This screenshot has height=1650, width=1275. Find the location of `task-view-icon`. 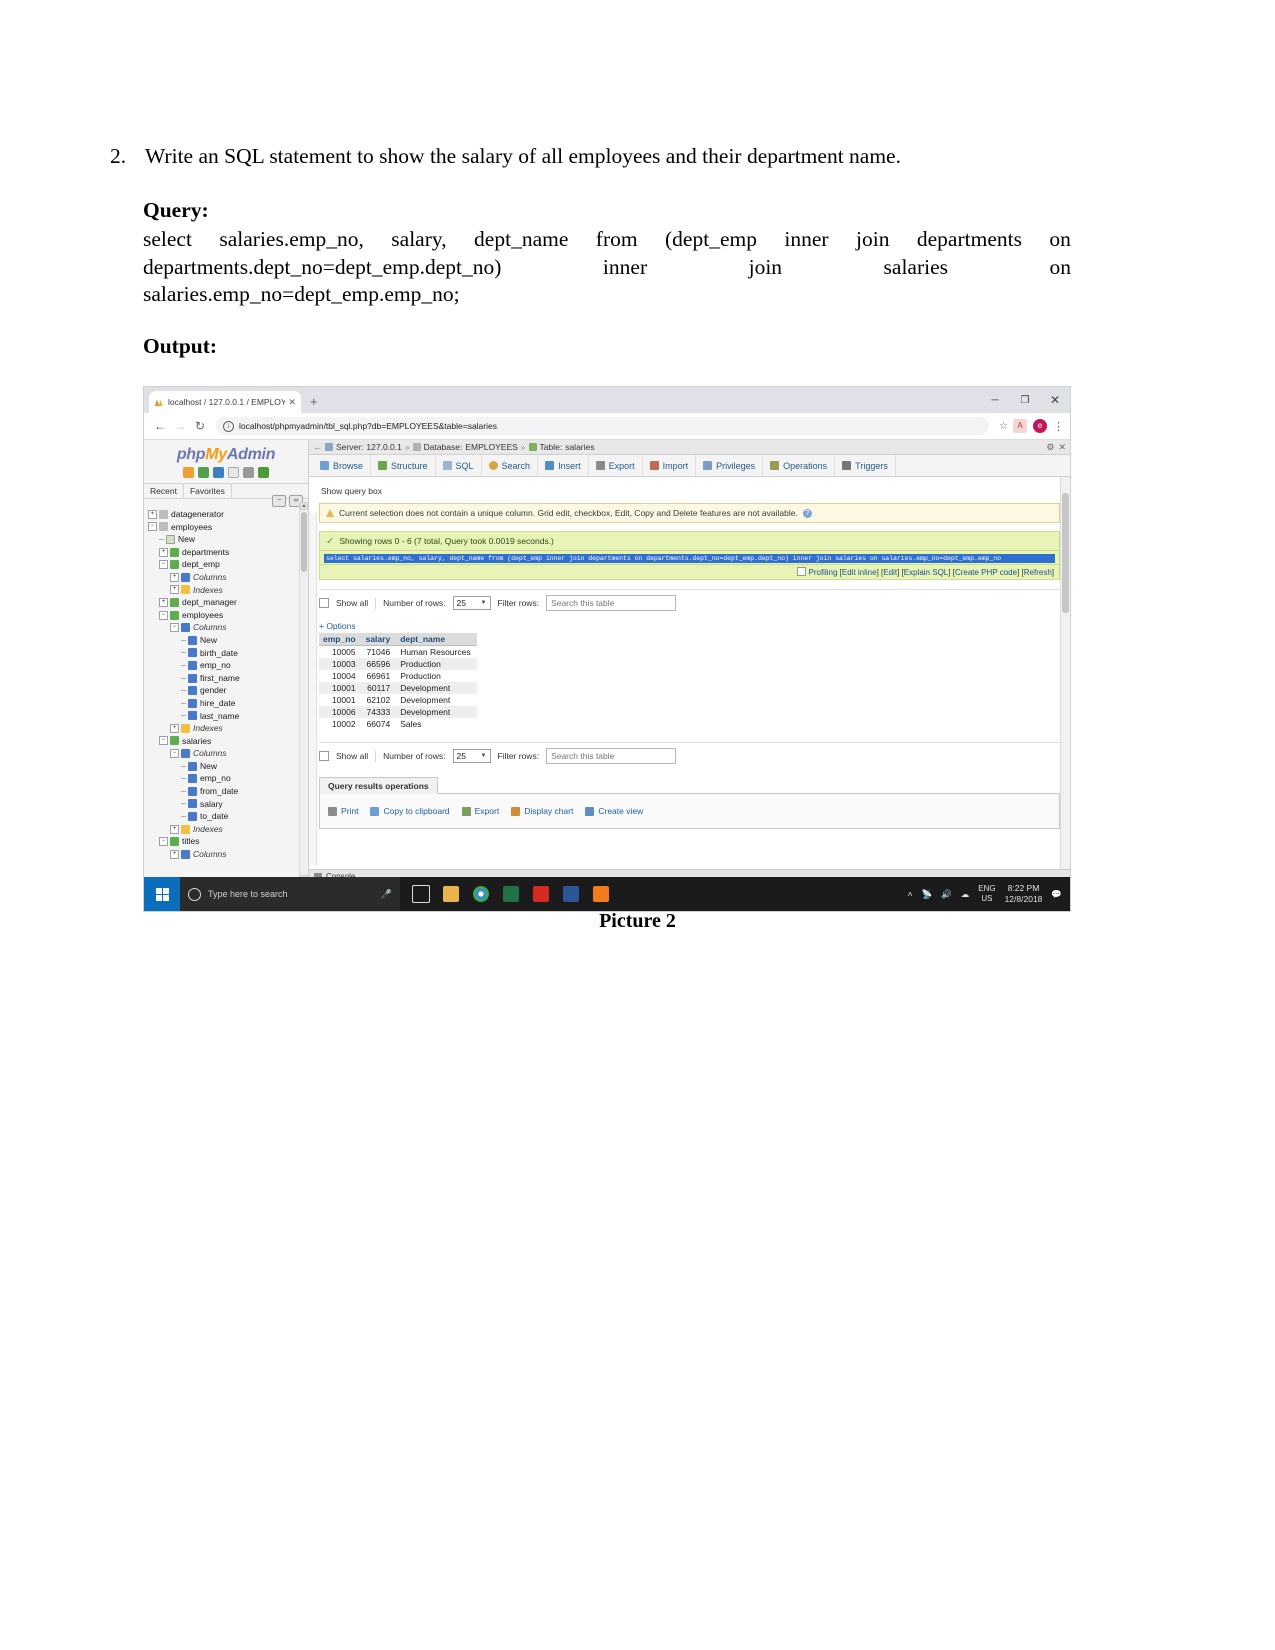

task-view-icon is located at coordinates (421, 894).